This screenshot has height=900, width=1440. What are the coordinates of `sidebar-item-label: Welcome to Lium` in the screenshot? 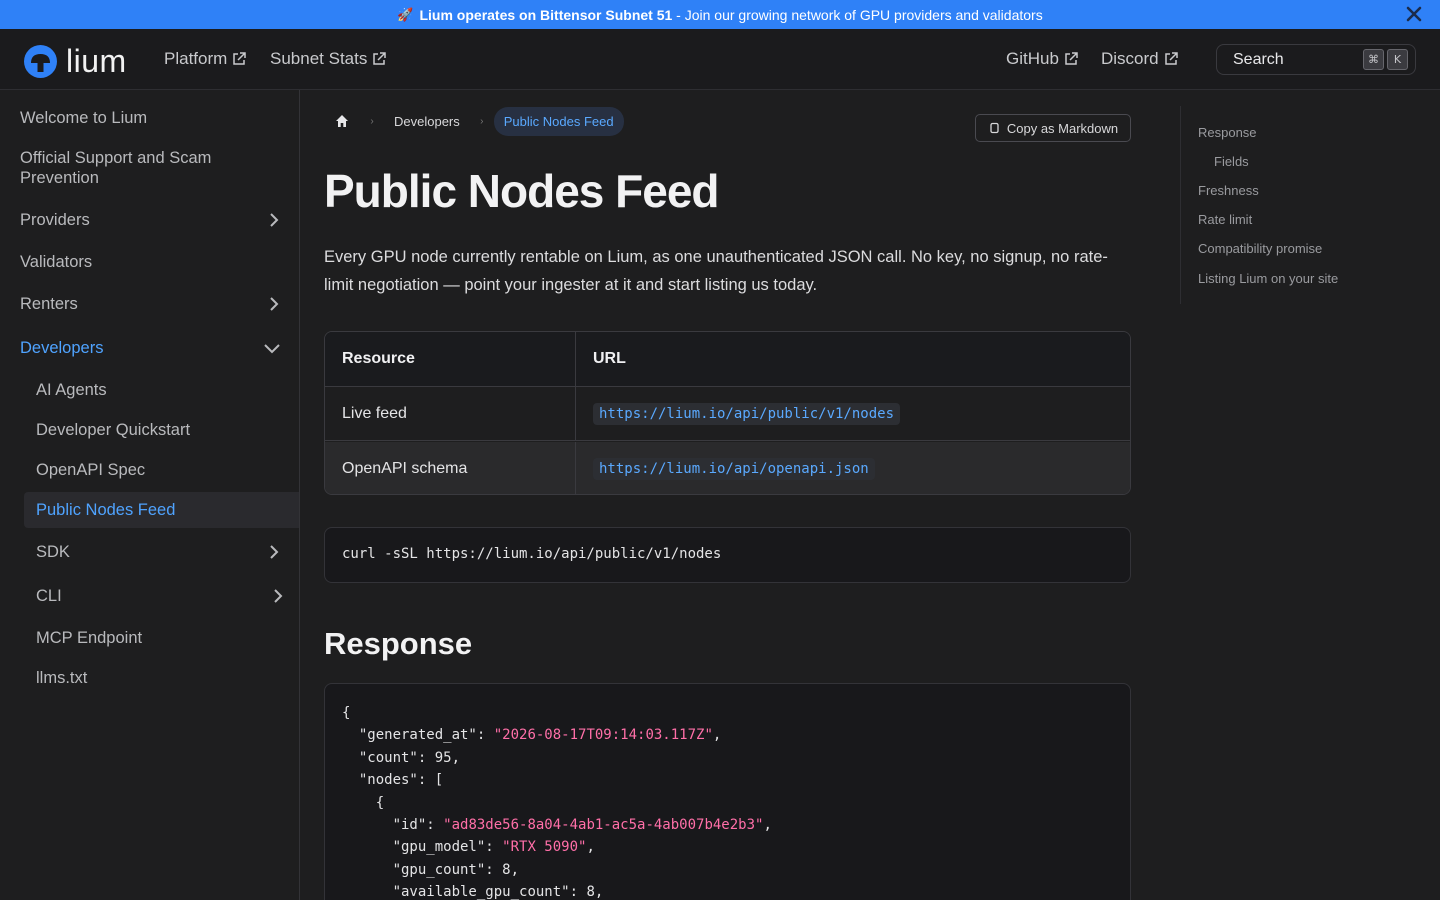 It's located at (84, 118).